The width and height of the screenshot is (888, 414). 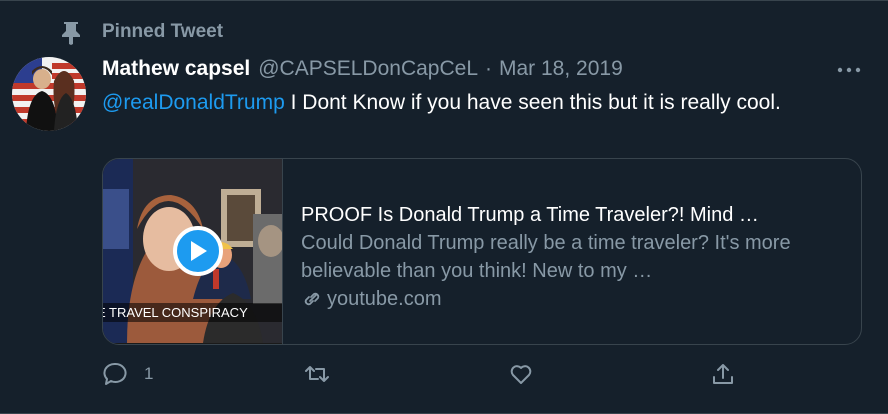 What do you see at coordinates (317, 374) in the screenshot?
I see `retweet-icon` at bounding box center [317, 374].